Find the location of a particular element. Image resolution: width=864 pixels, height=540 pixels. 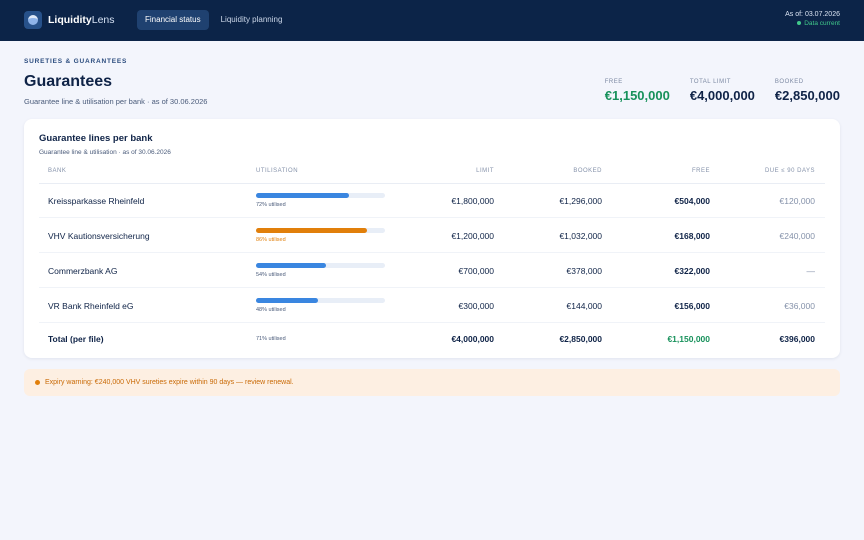

booked-value: €144,000 is located at coordinates (584, 306).